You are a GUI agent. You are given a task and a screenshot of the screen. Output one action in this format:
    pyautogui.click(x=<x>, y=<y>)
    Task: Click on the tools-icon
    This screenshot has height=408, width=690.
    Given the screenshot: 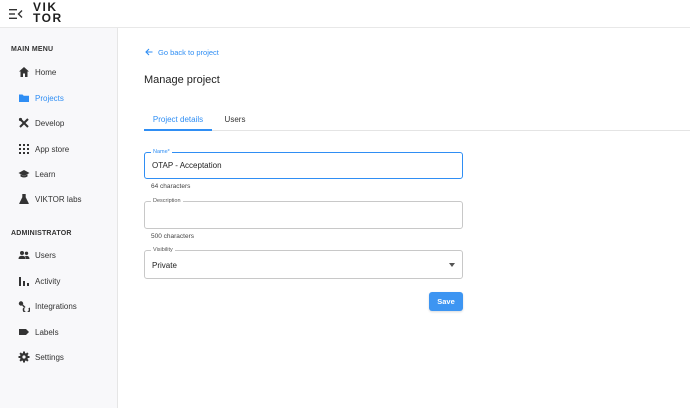 What is the action you would take?
    pyautogui.click(x=24, y=123)
    